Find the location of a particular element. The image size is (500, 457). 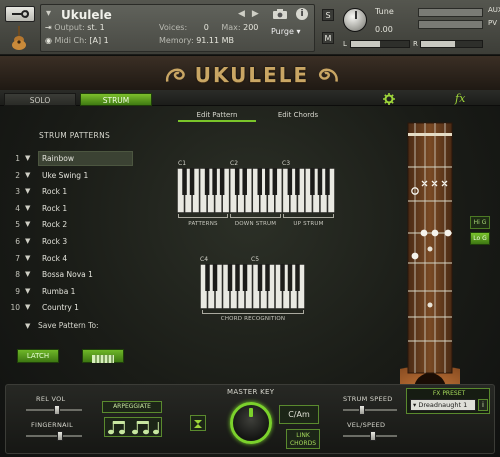

link-chords-button: LINK CHORDS is located at coordinates (303, 439).